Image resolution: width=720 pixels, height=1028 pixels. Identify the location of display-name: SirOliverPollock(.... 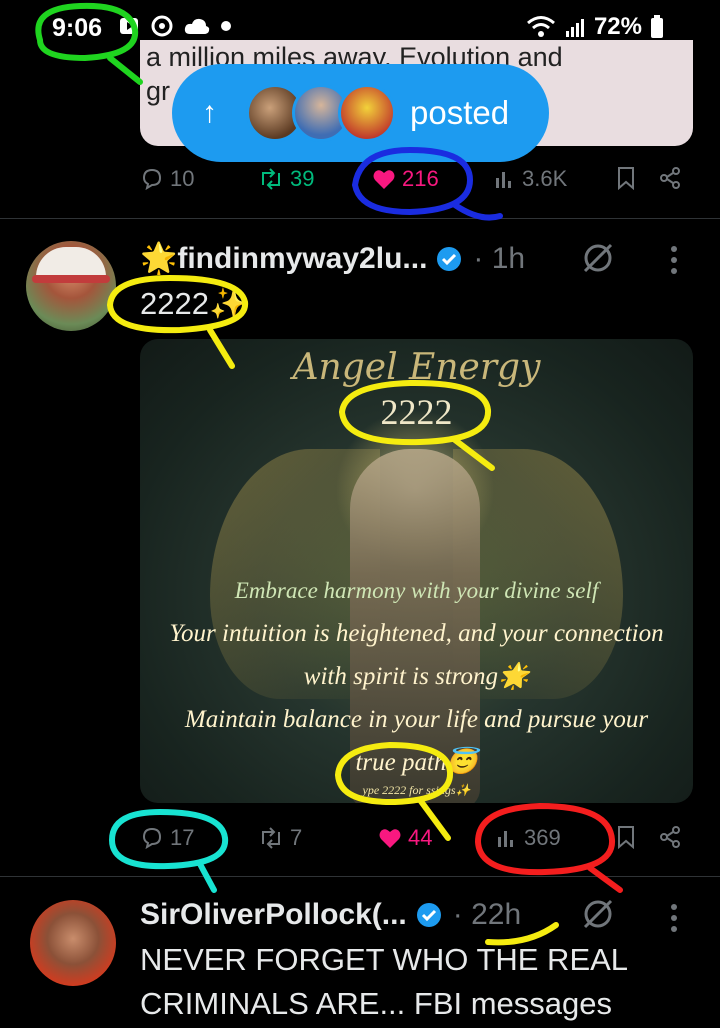
(273, 915).